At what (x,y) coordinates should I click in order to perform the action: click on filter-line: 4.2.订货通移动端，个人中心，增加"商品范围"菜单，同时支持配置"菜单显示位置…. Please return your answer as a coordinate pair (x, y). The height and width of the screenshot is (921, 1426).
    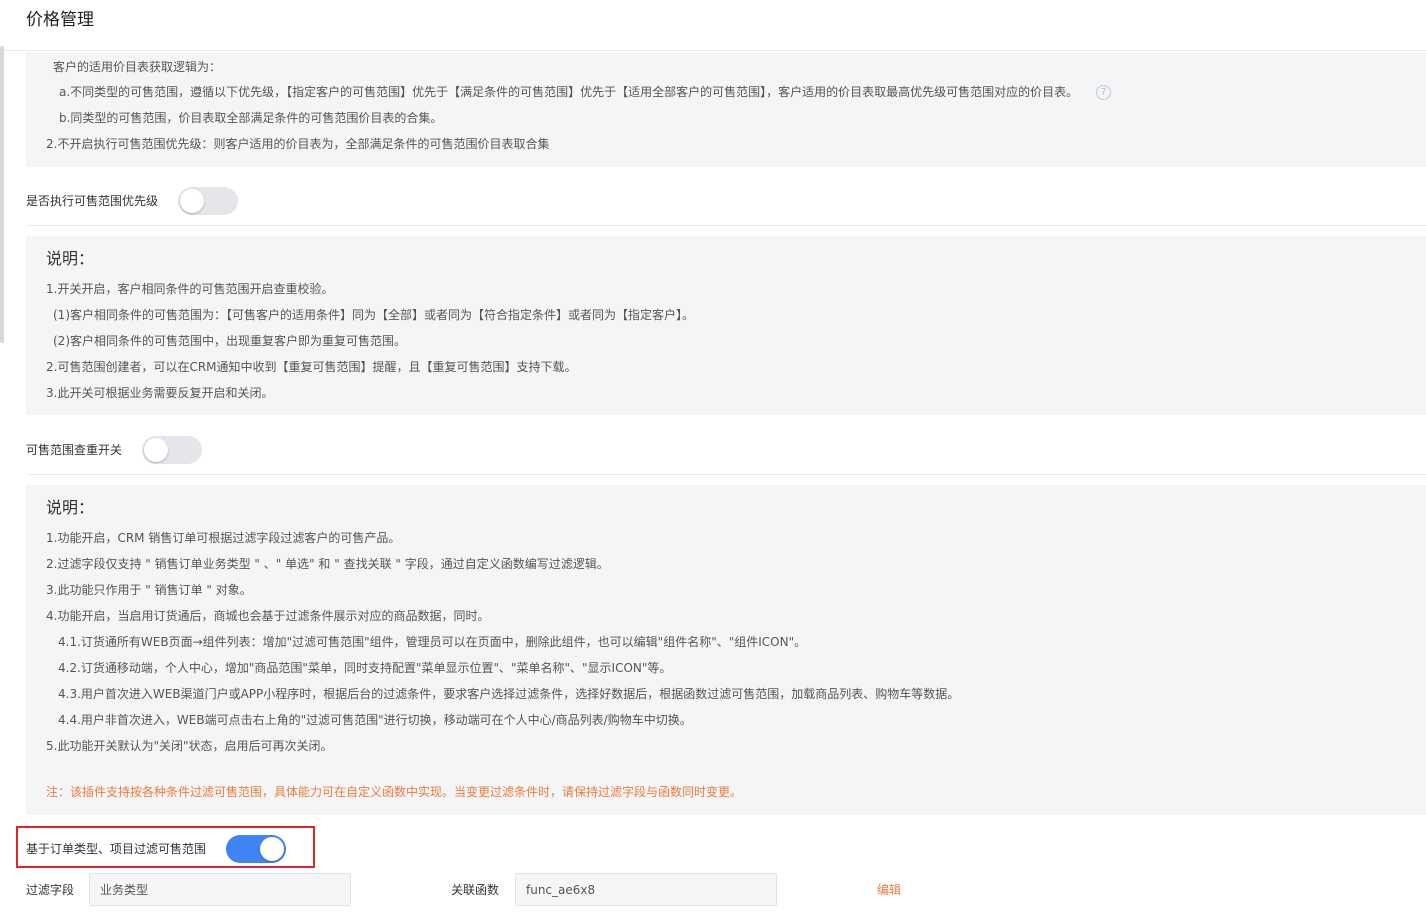
    Looking at the image, I should click on (365, 668).